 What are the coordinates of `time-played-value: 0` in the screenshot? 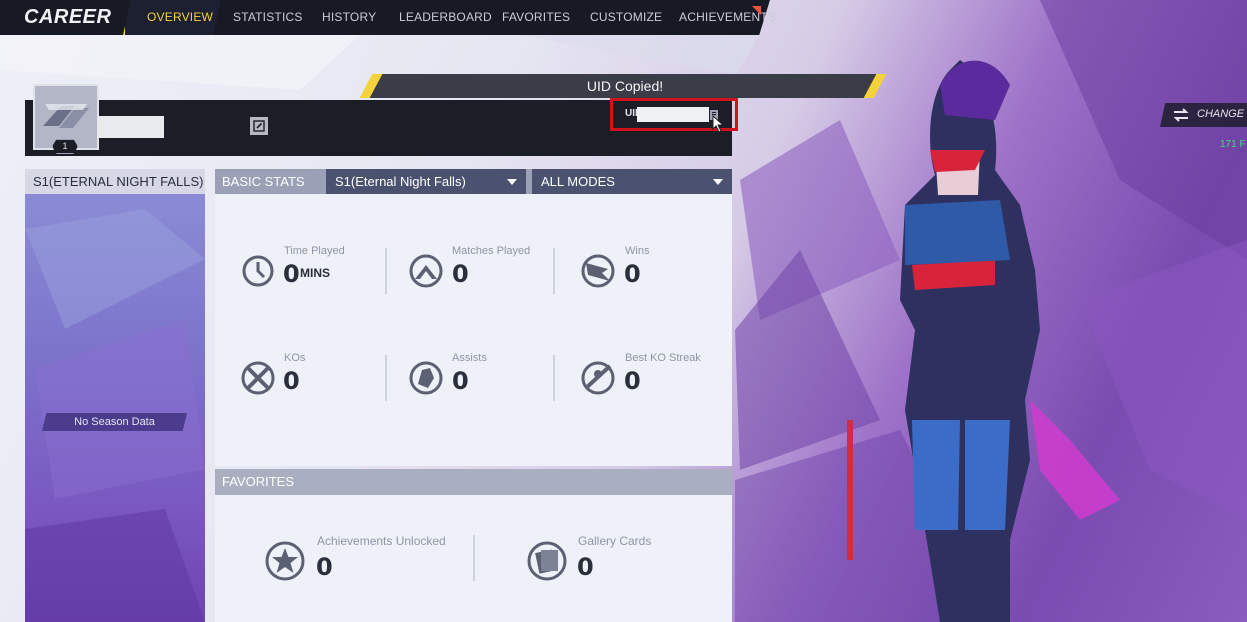 It's located at (291, 274).